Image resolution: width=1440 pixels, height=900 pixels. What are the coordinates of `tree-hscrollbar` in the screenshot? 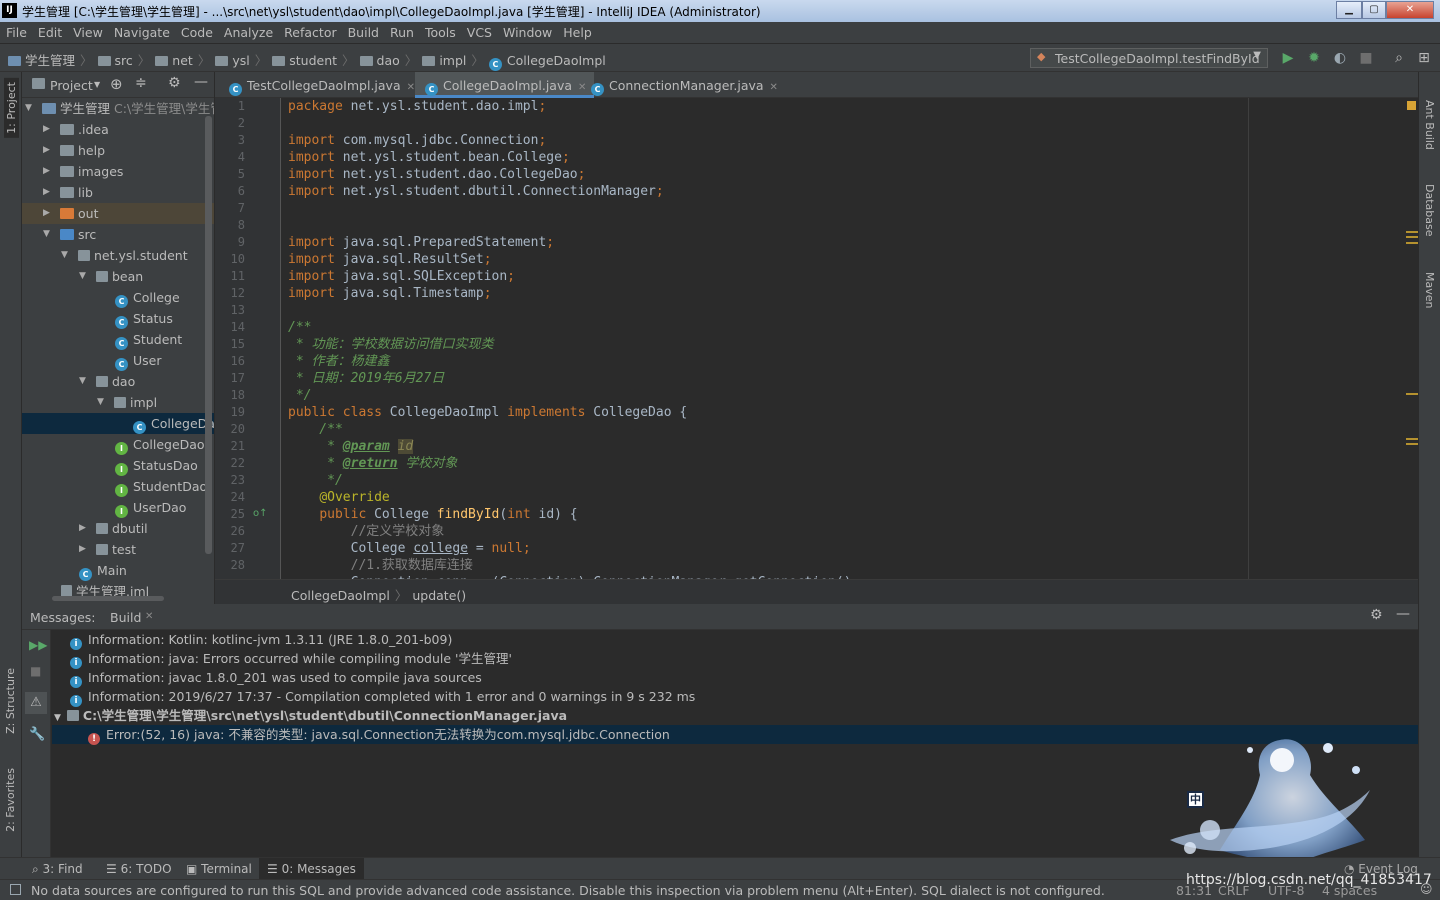 It's located at (108, 598).